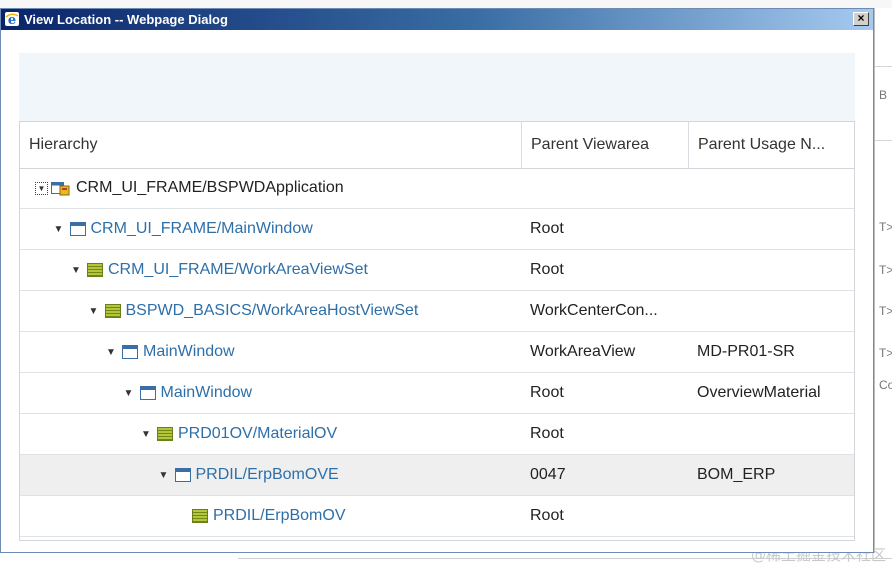  Describe the element at coordinates (437, 229) in the screenshot. I see `table-row: ▼ CRM_UI_FRAME/MainWindow Root` at that location.